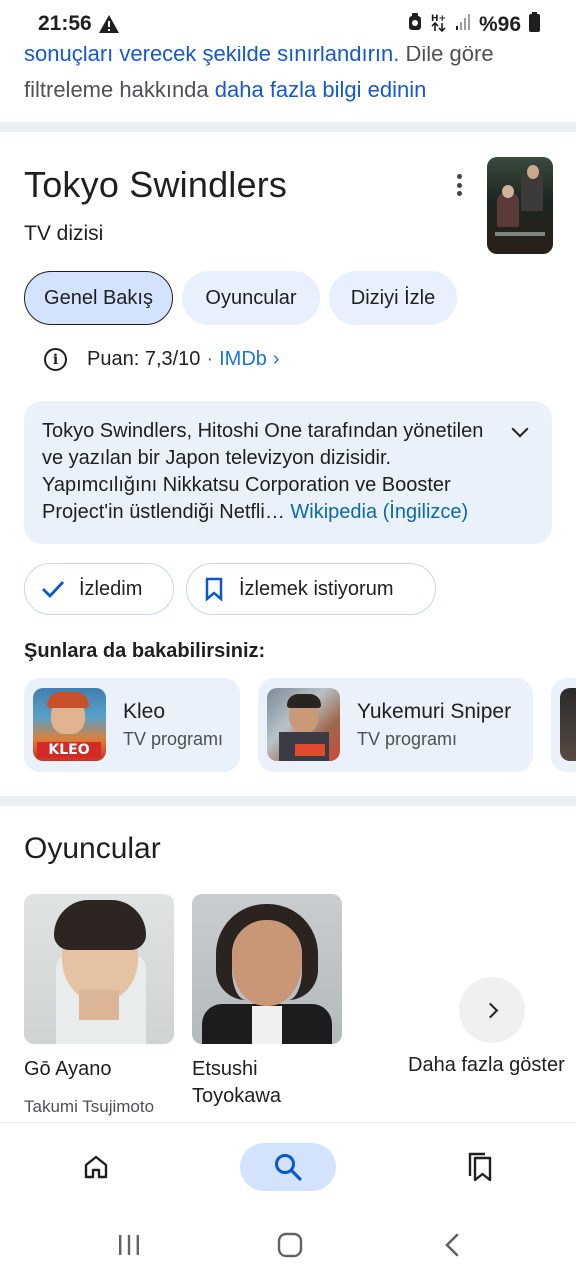 The image size is (576, 1280). Describe the element at coordinates (214, 589) in the screenshot. I see `bookmark-icon` at that location.